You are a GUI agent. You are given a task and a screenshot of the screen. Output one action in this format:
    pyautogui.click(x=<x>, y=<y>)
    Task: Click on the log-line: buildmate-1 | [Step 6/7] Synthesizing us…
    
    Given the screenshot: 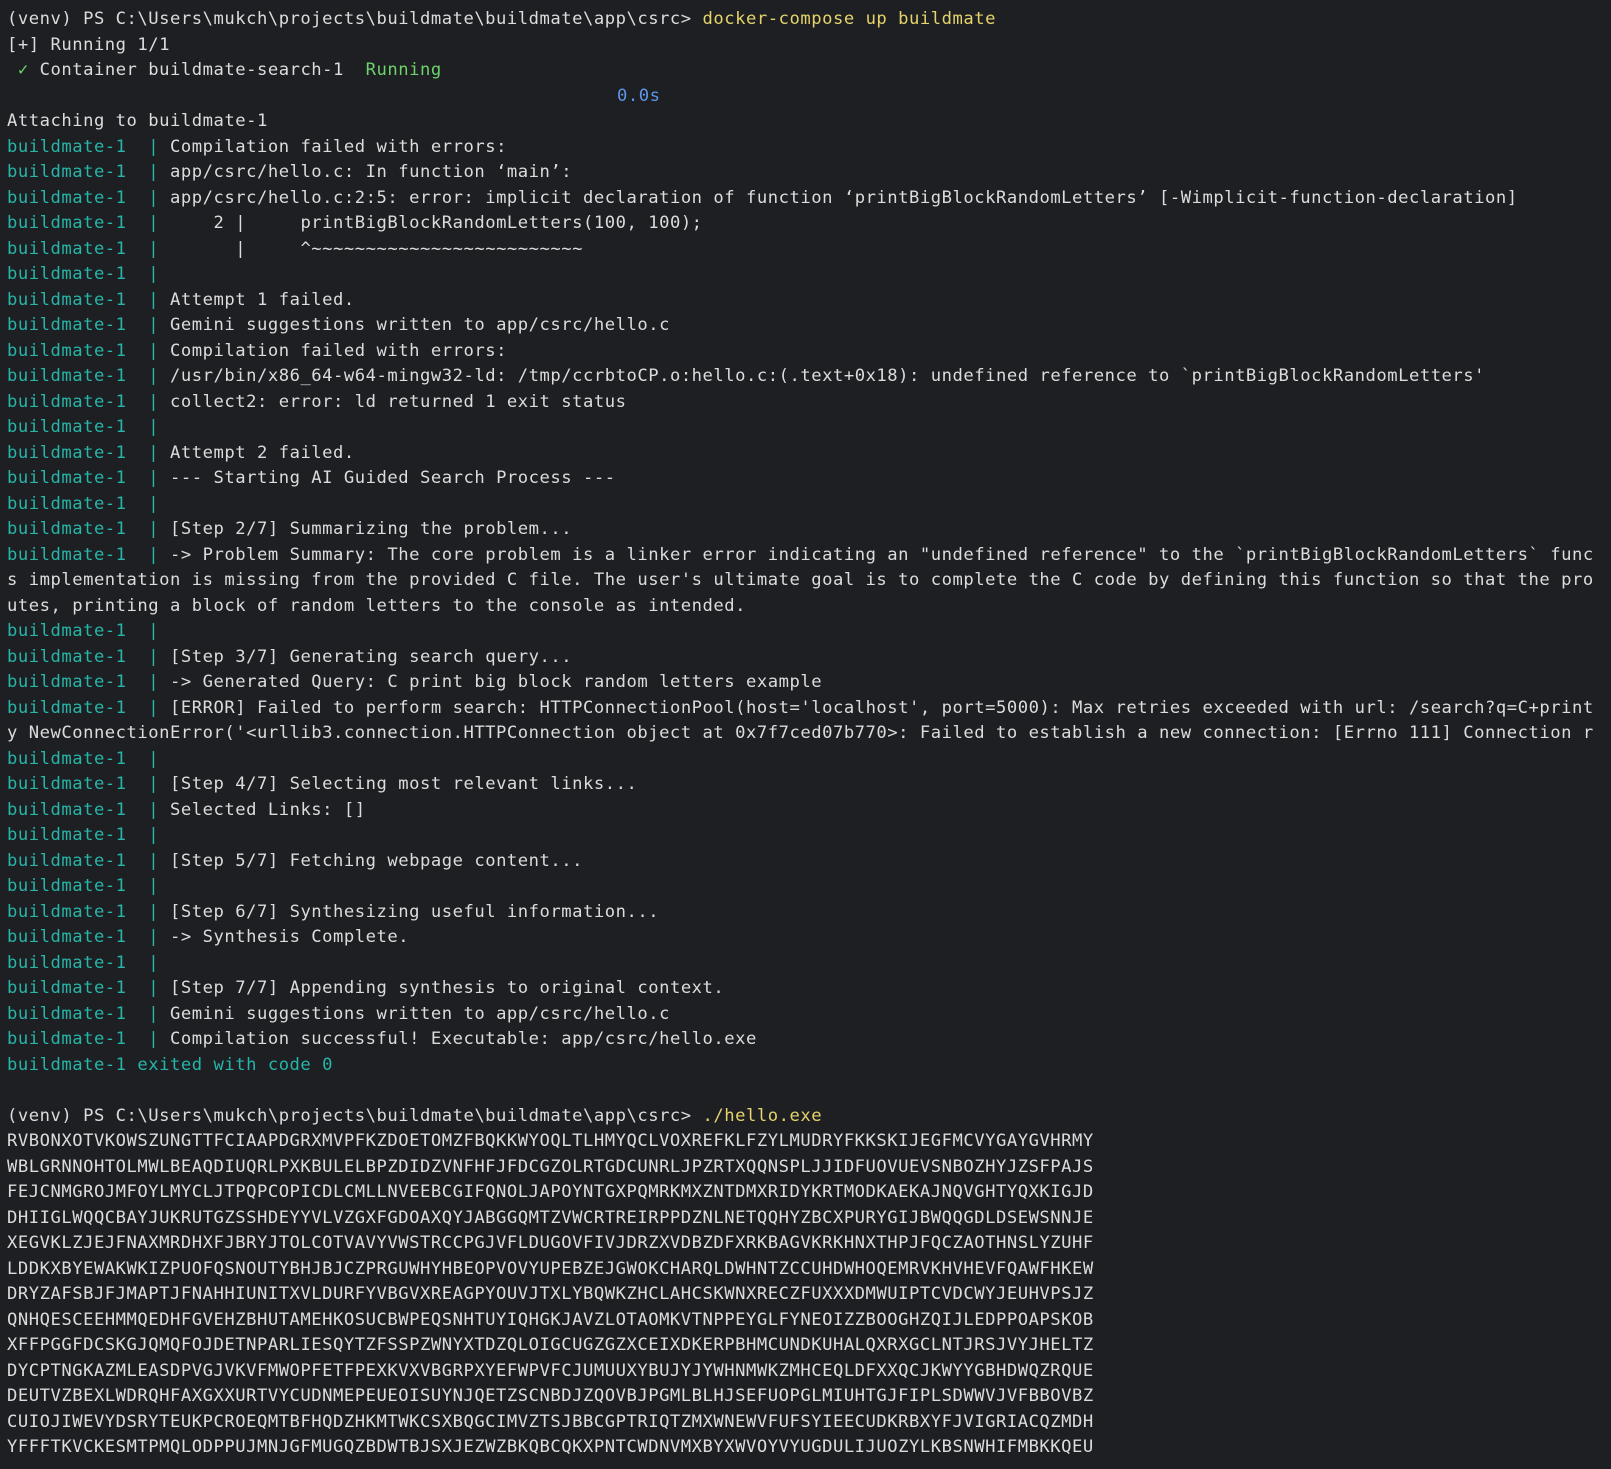 What is the action you would take?
    pyautogui.click(x=809, y=913)
    